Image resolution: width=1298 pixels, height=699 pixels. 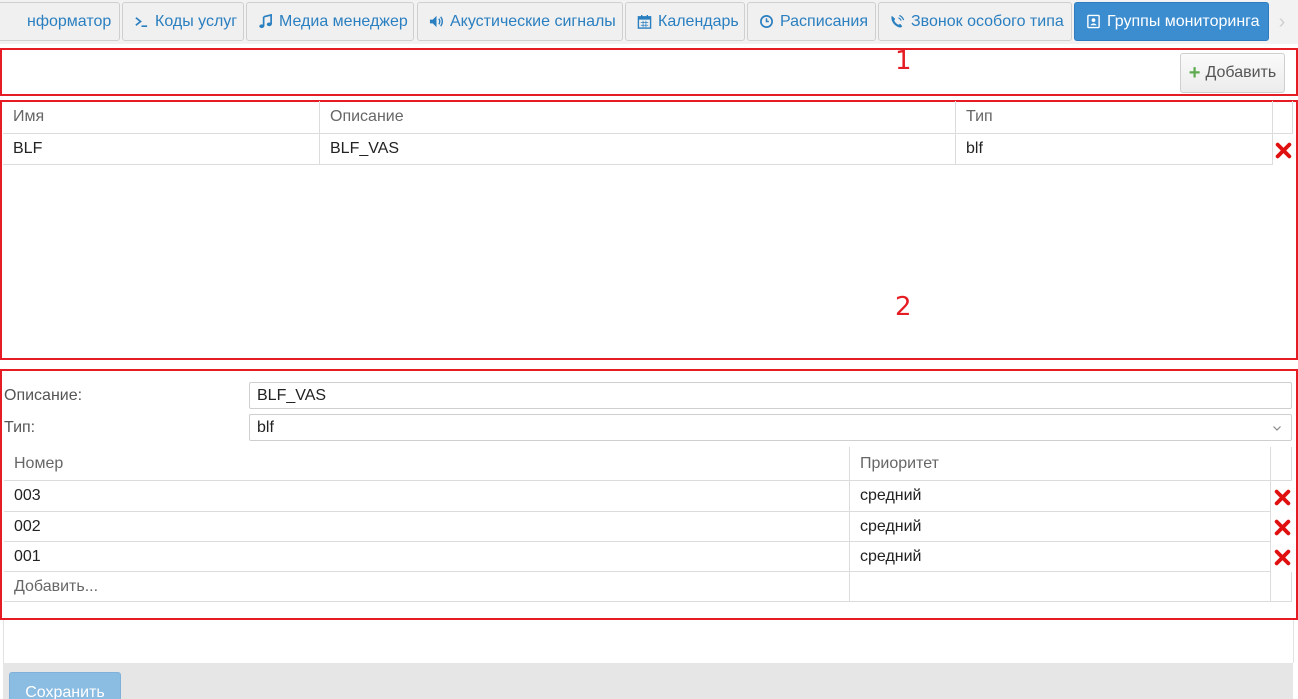 What do you see at coordinates (1060, 587) in the screenshot?
I see `add-member-priority-cell` at bounding box center [1060, 587].